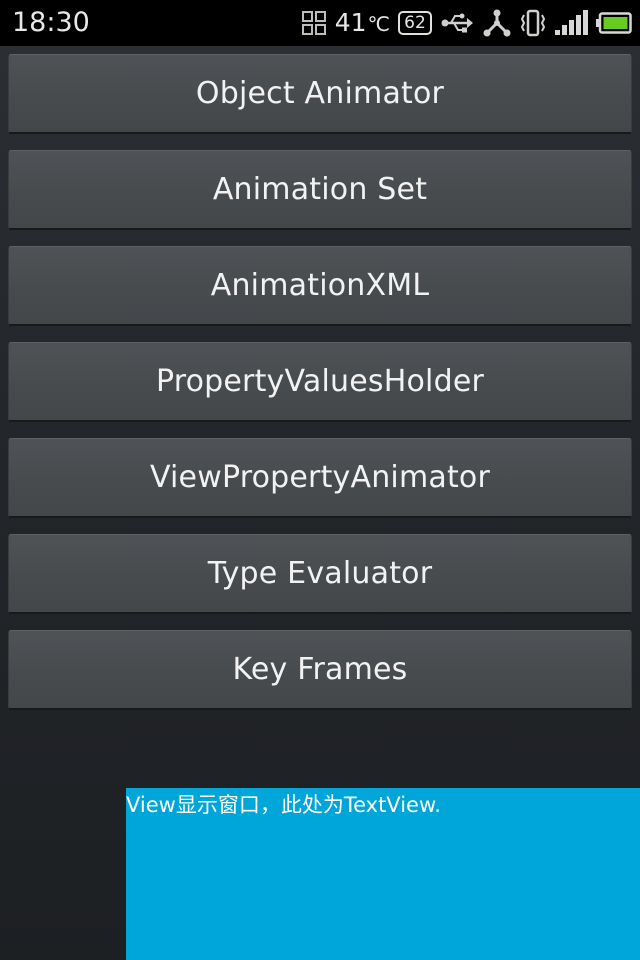  Describe the element at coordinates (350, 22) in the screenshot. I see `temperature-value: 41` at that location.